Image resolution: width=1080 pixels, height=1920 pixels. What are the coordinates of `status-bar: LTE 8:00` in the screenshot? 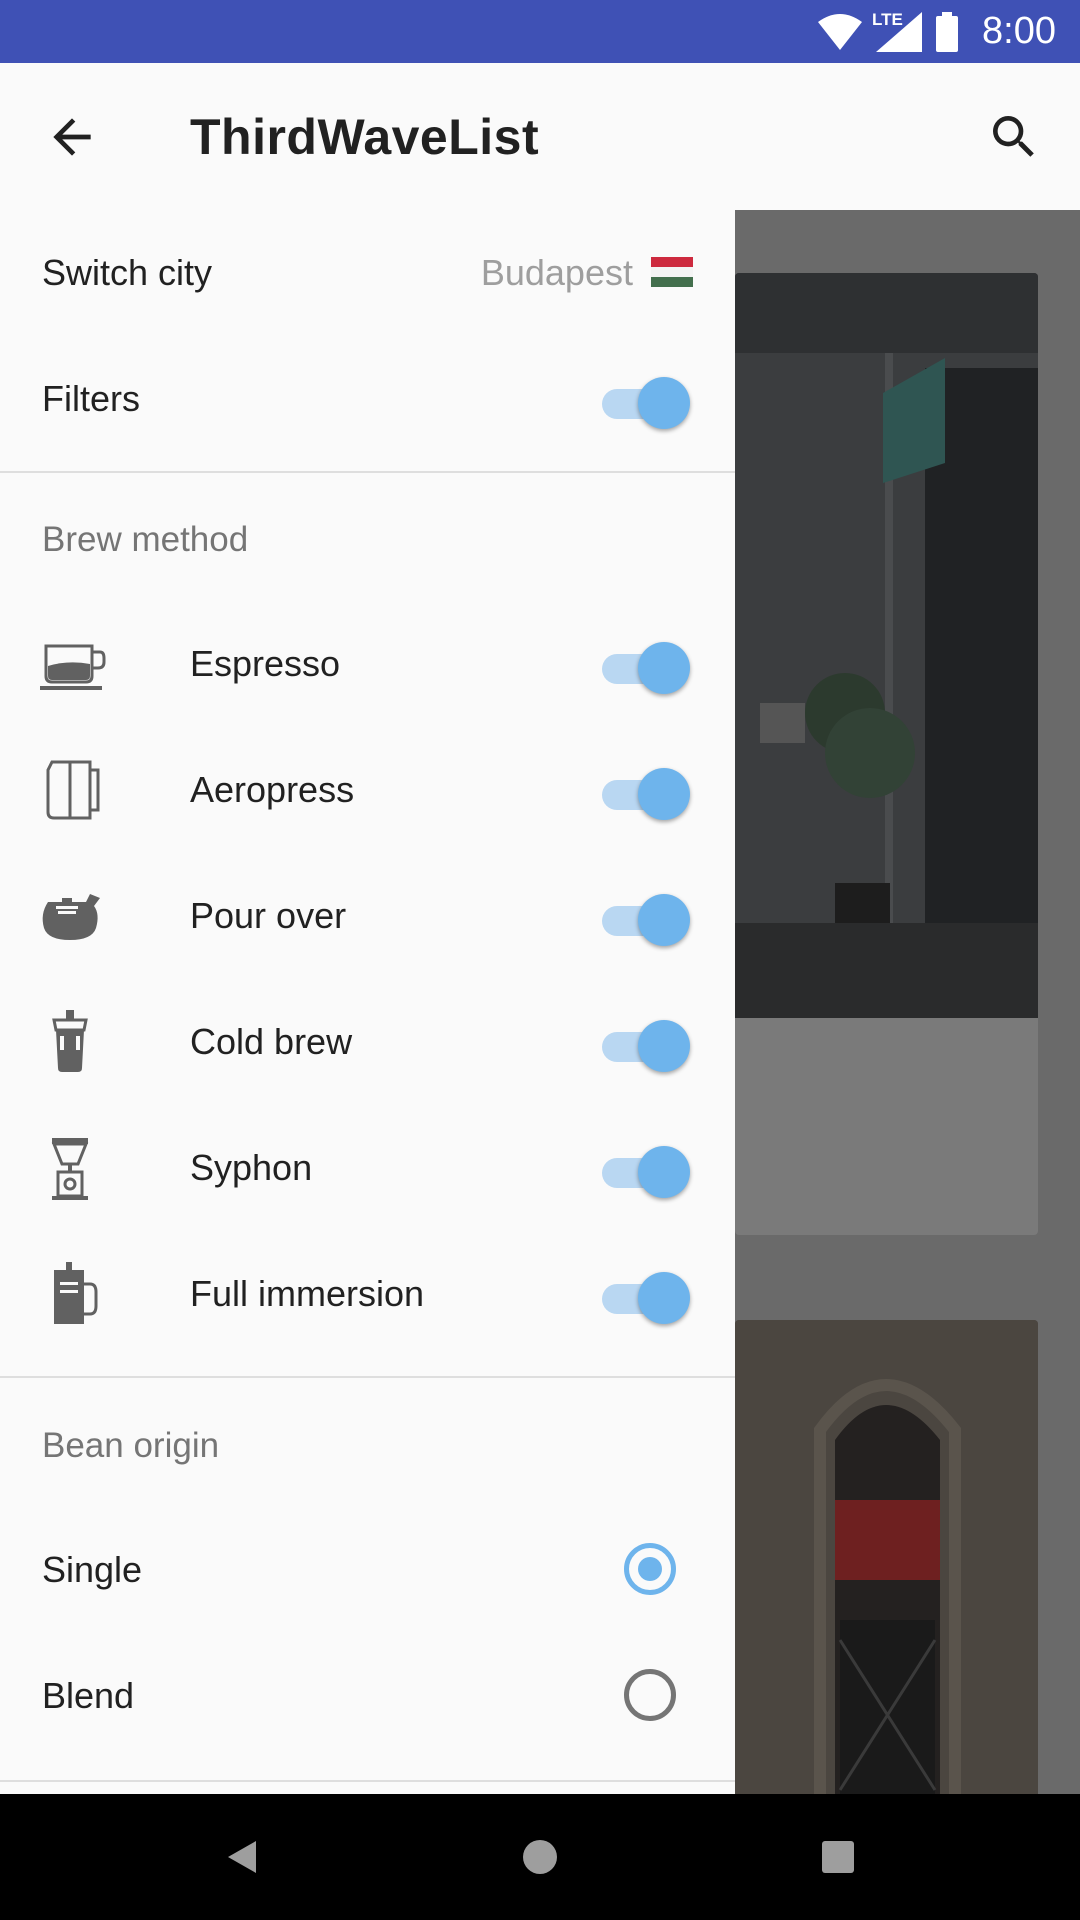 It's located at (540, 31).